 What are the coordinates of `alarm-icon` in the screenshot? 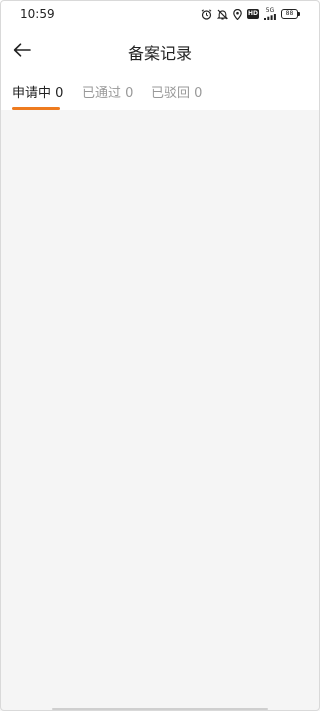 It's located at (206, 14).